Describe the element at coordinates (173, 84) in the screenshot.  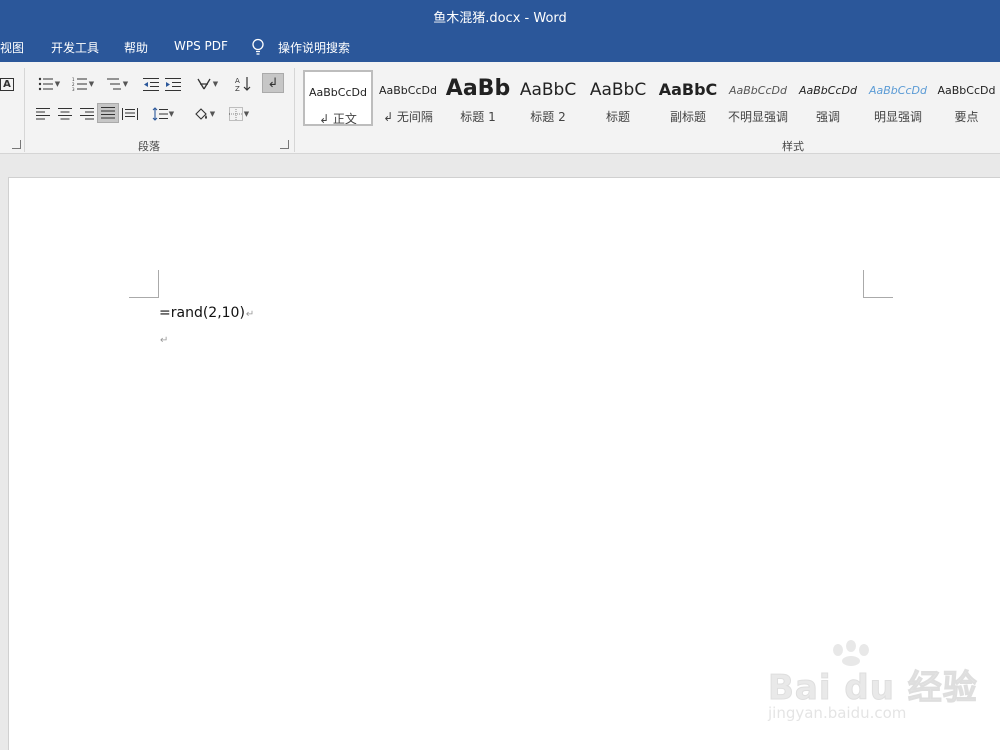
I see `increase-indent-icon` at that location.